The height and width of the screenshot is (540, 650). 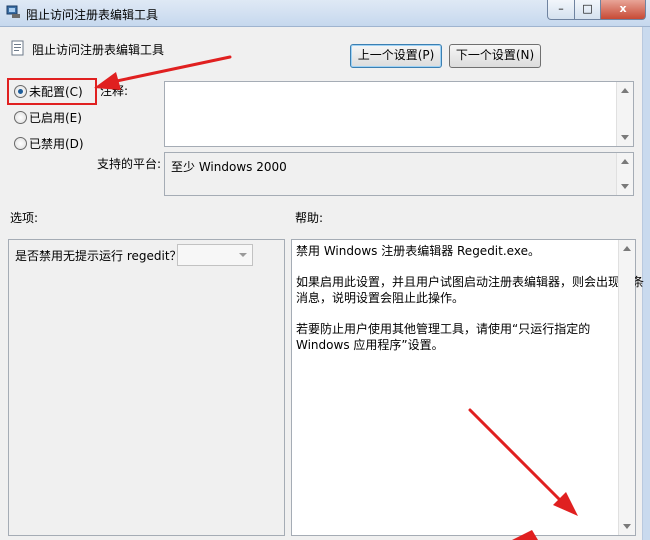 What do you see at coordinates (418, 251) in the screenshot?
I see `help-paragraph: 禁用 Windows 注册表编辑器 Regedit.exe。` at bounding box center [418, 251].